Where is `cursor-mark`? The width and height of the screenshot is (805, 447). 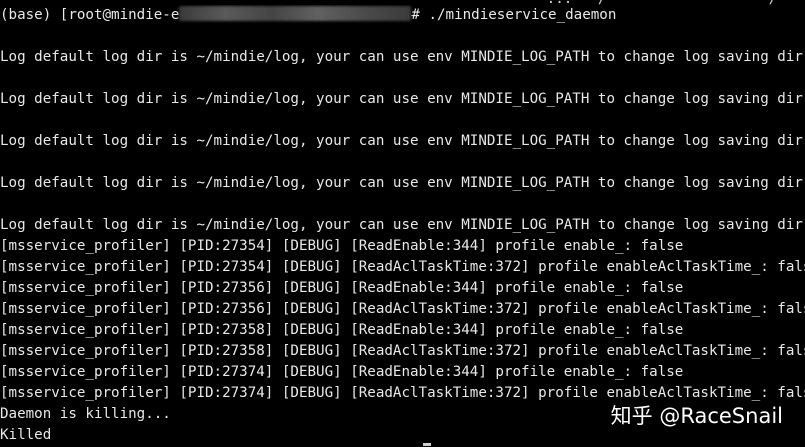
cursor-mark is located at coordinates (427, 444).